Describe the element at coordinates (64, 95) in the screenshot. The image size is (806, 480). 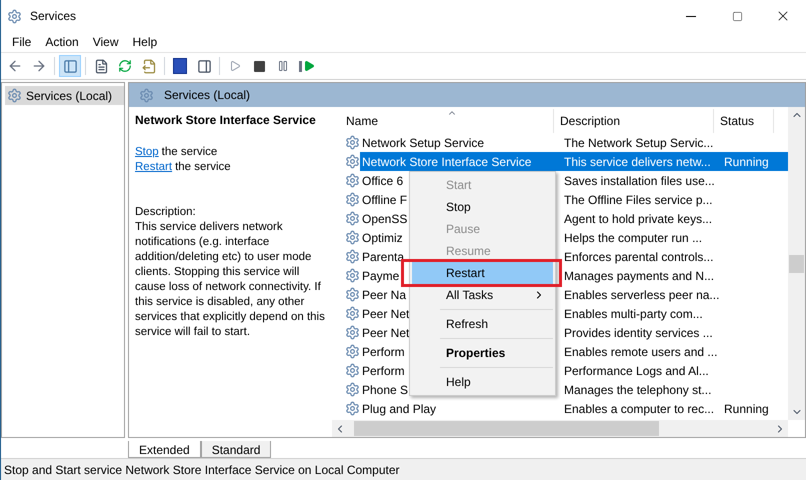
I see `tree-item: Services (Local)` at that location.